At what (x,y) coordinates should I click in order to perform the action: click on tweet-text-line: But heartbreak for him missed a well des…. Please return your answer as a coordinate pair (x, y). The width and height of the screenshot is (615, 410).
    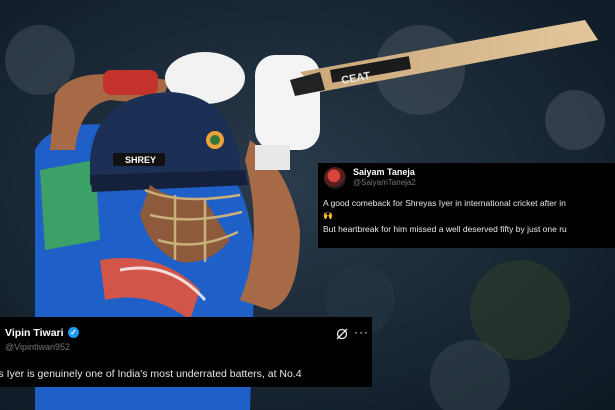
    Looking at the image, I should click on (445, 229).